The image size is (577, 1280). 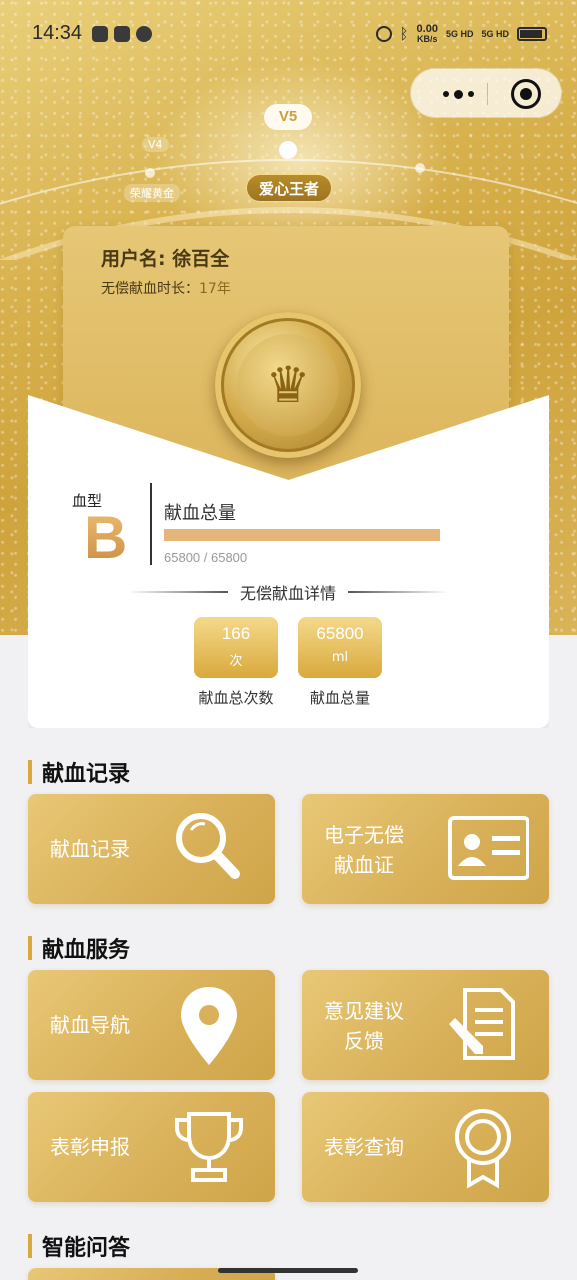 I want to click on section-title-services: 献血服务, so click(x=79, y=948).